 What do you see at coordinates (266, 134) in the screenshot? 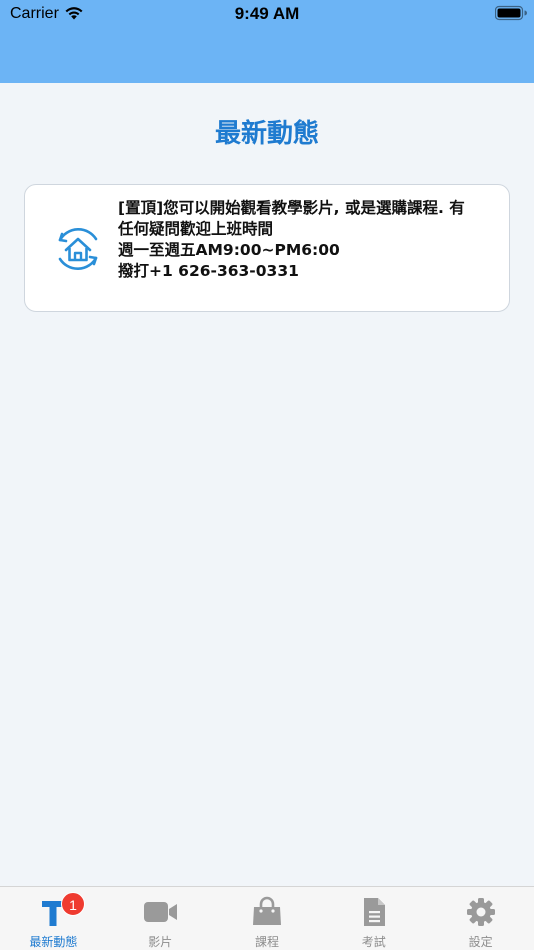
I see `page-title: 最新動態` at bounding box center [266, 134].